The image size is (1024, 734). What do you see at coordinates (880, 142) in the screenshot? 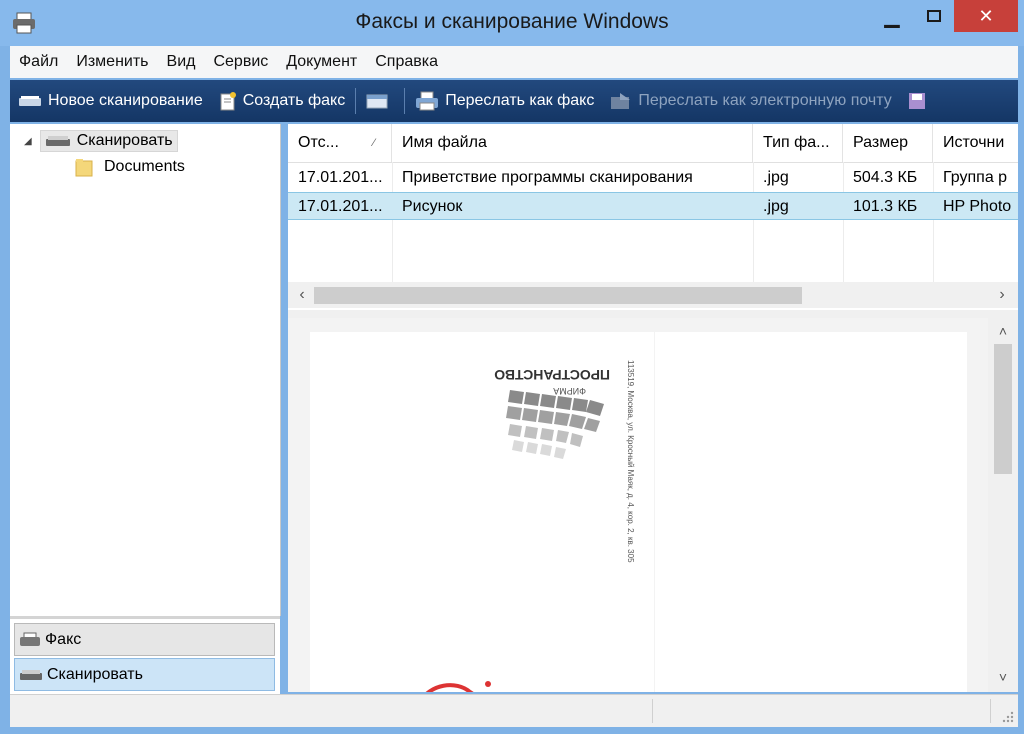
I see `column-size-label: Размер` at bounding box center [880, 142].